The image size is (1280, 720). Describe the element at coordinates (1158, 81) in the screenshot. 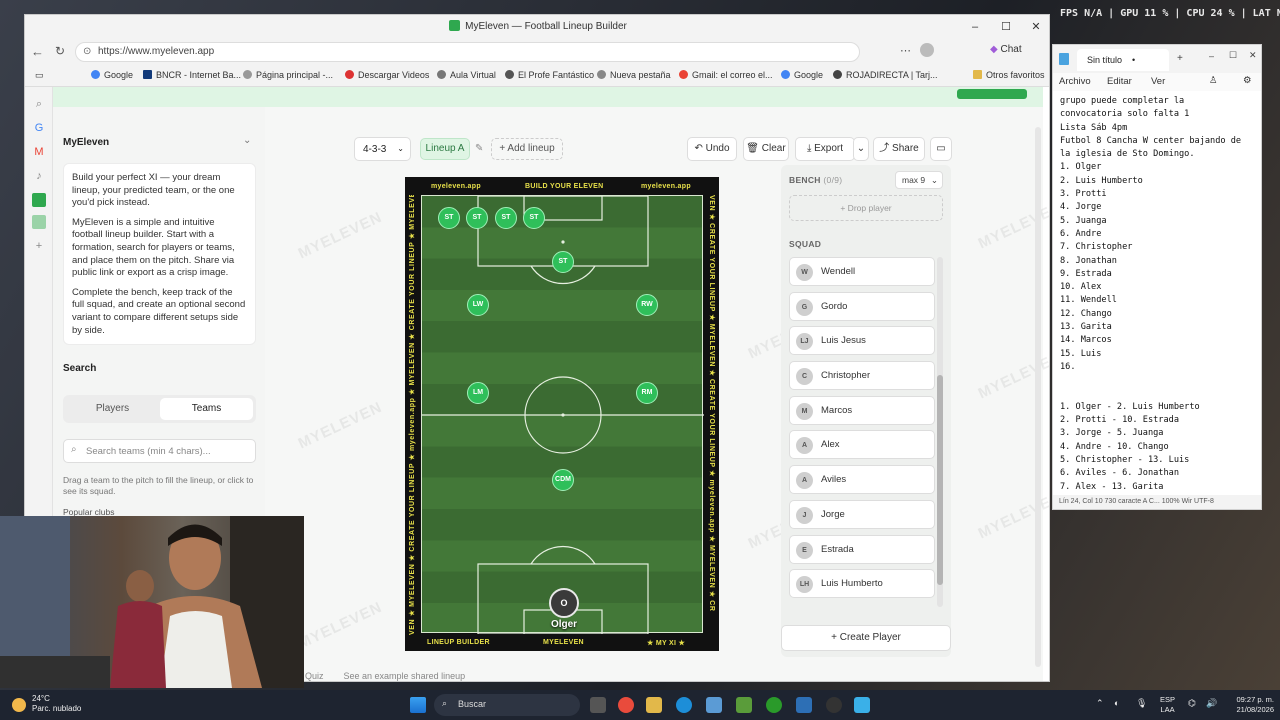

I see `menu-ver: Ver` at that location.